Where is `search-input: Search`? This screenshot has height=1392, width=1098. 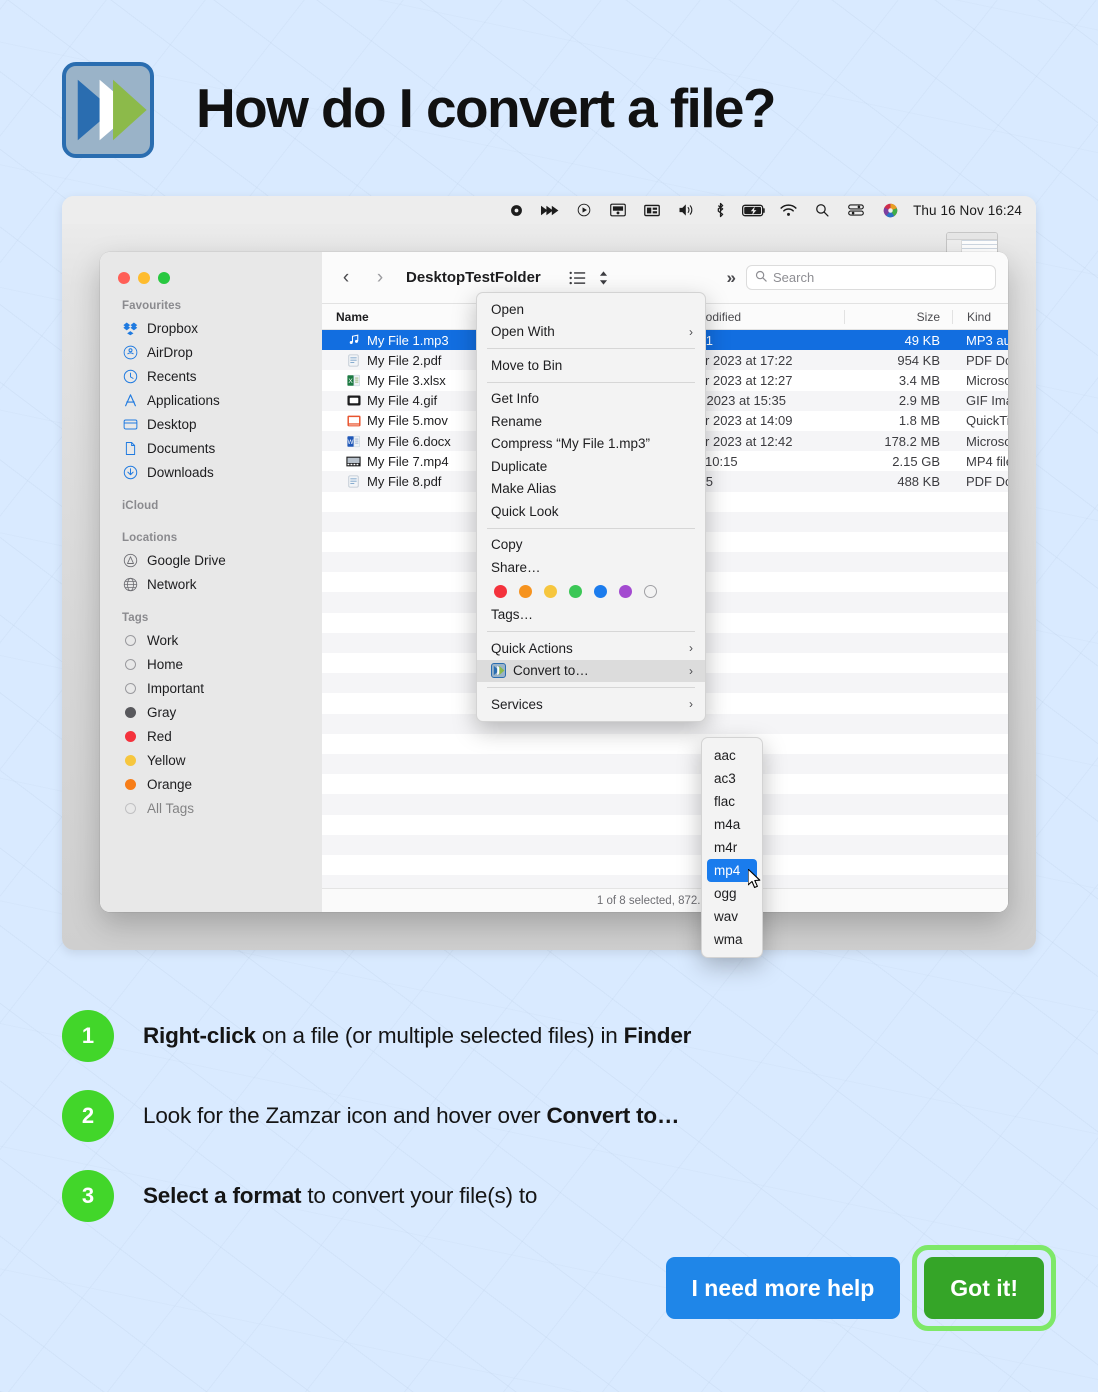
search-input: Search is located at coordinates (871, 277).